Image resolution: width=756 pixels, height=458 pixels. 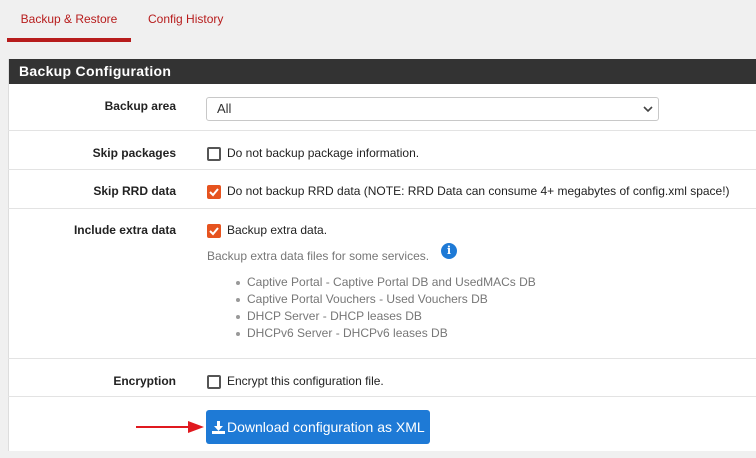 I want to click on chevron-down-icon, so click(x=648, y=109).